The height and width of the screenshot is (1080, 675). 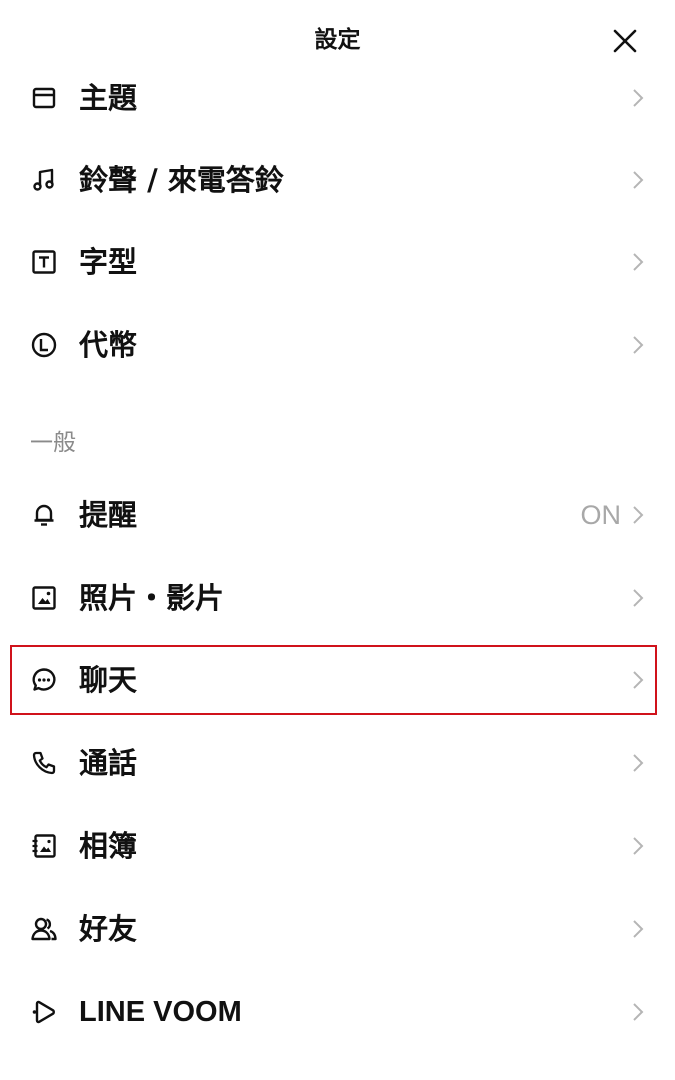 I want to click on font-icon, so click(x=44, y=262).